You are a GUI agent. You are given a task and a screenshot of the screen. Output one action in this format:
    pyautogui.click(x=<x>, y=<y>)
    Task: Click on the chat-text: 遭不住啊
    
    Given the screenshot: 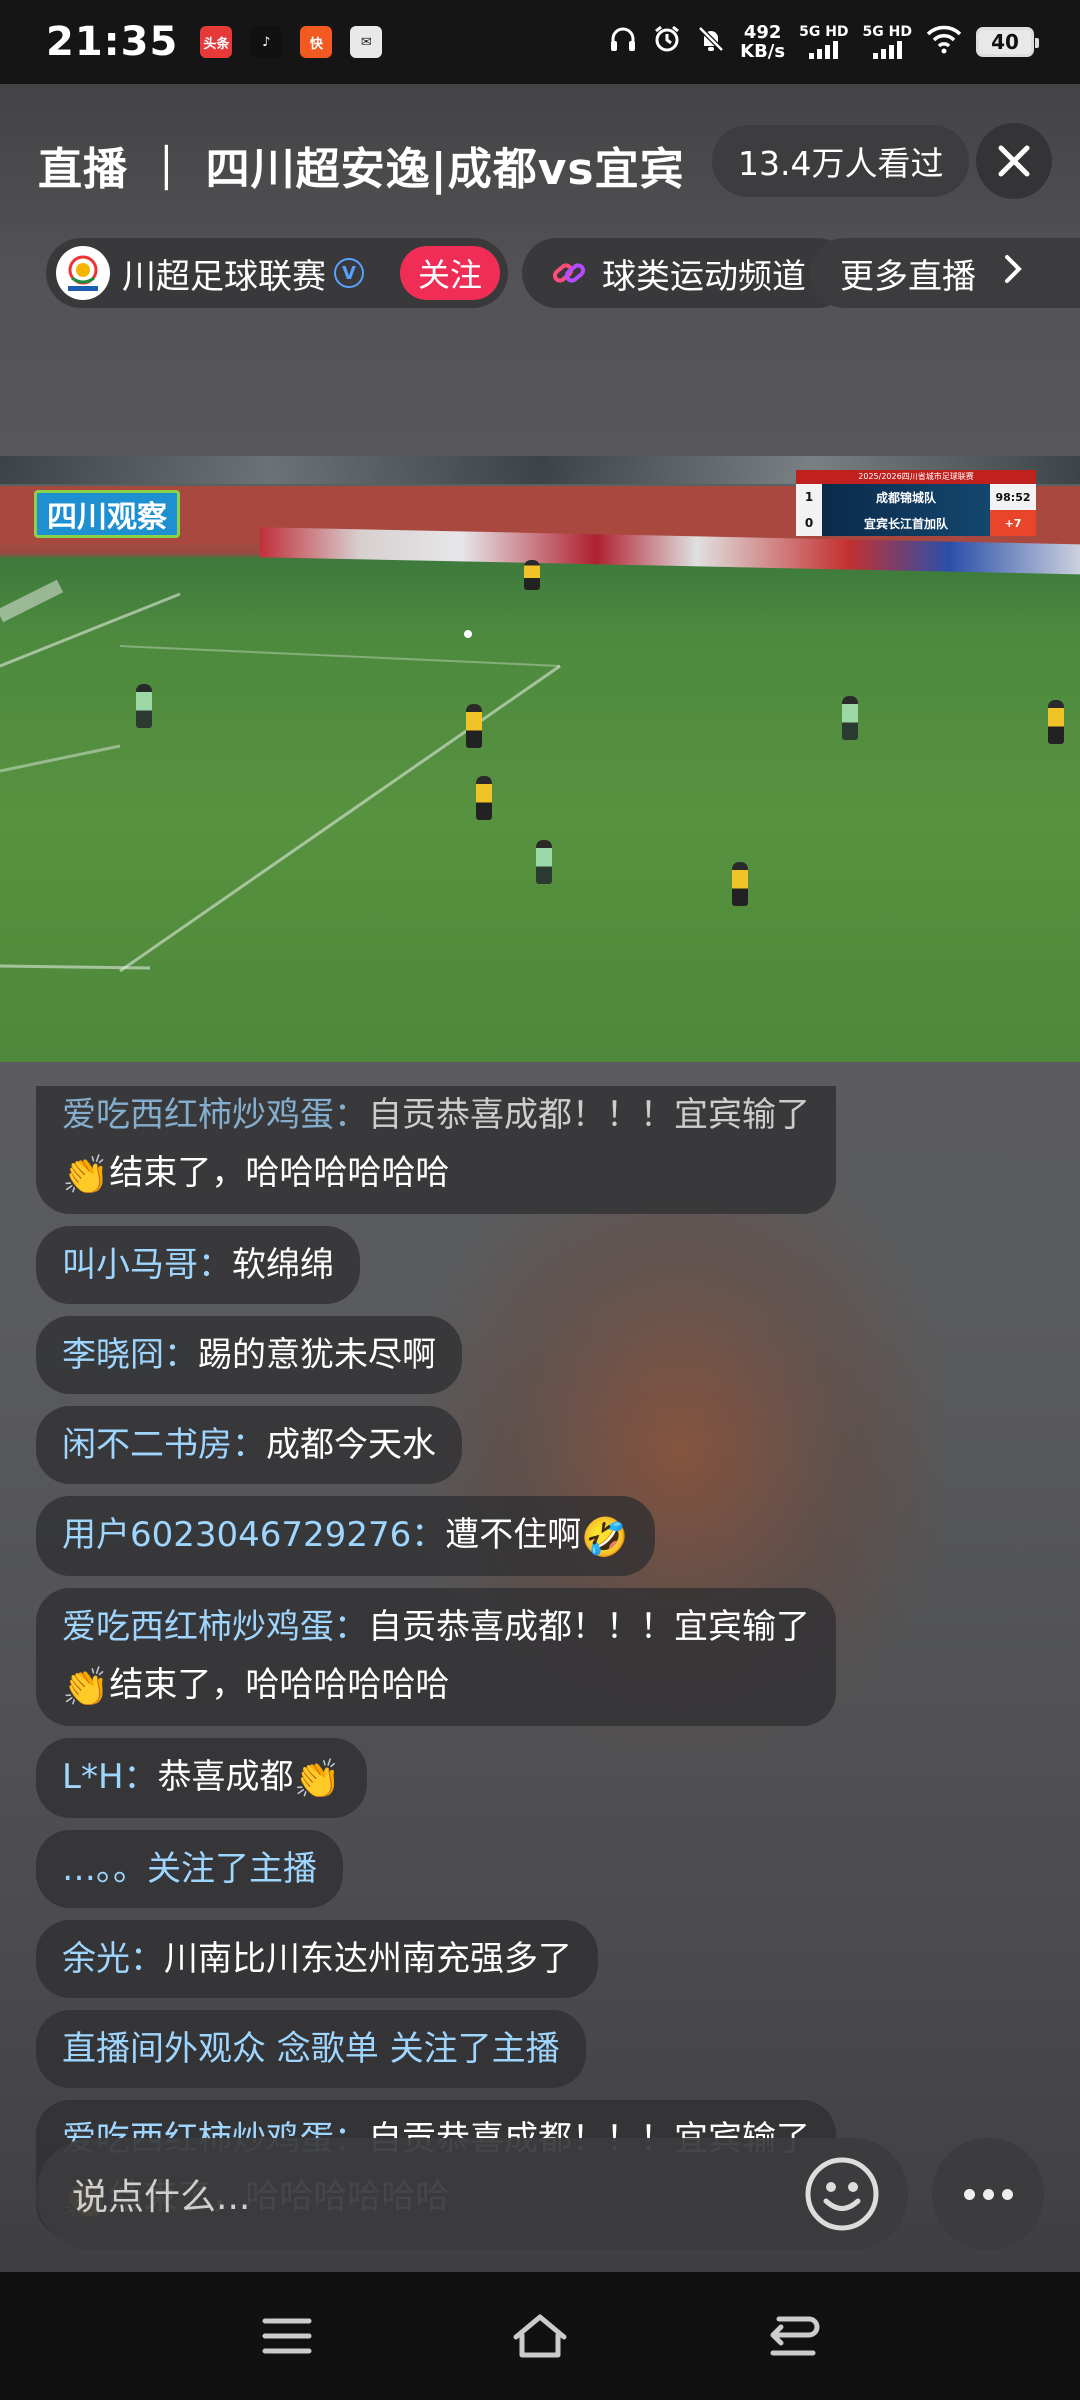 What is the action you would take?
    pyautogui.click(x=513, y=1535)
    